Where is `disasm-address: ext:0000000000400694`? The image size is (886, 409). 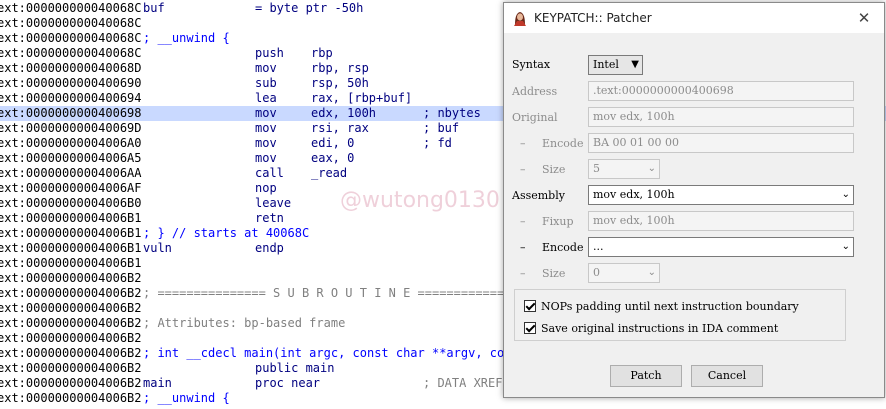
disasm-address: ext:0000000000400694 is located at coordinates (71, 98).